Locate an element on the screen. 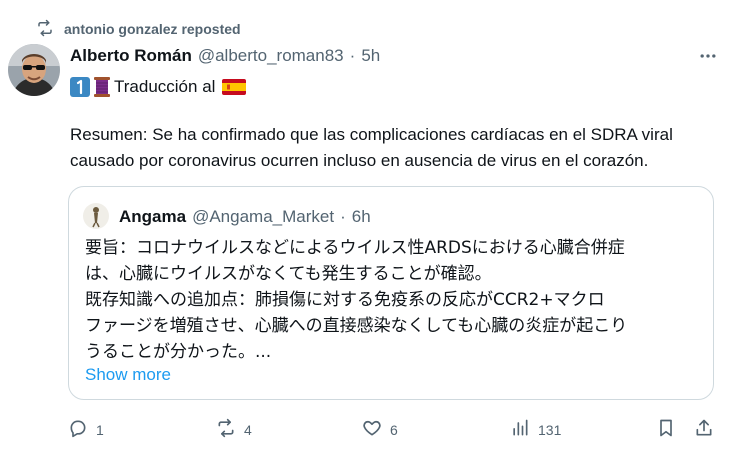 Image resolution: width=748 pixels, height=462 pixels. action-bar: 1 4 6 131 is located at coordinates (398, 431).